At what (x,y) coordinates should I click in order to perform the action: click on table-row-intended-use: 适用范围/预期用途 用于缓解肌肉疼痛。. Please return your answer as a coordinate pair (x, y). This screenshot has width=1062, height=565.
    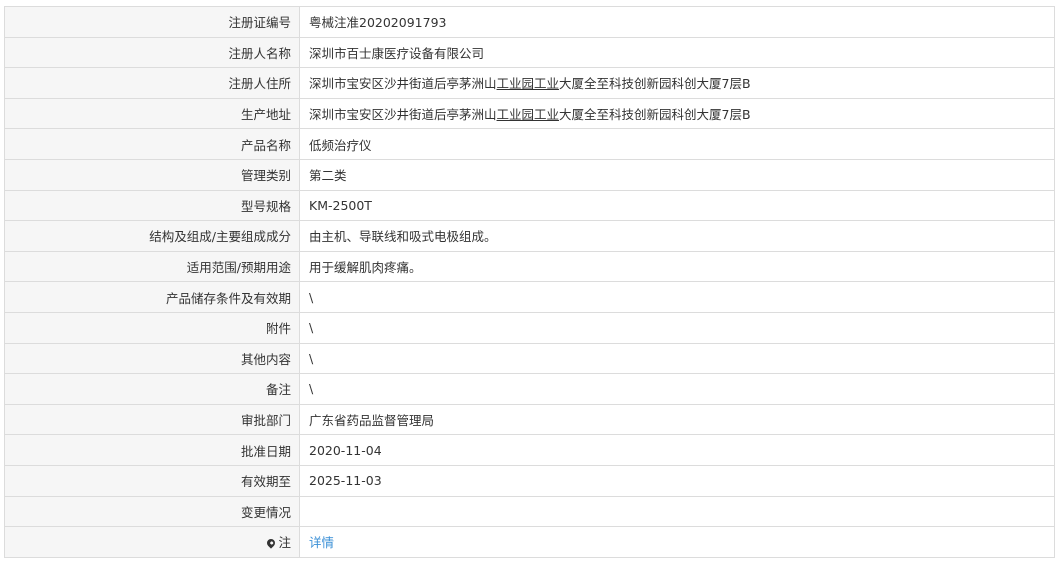
    Looking at the image, I should click on (529, 266).